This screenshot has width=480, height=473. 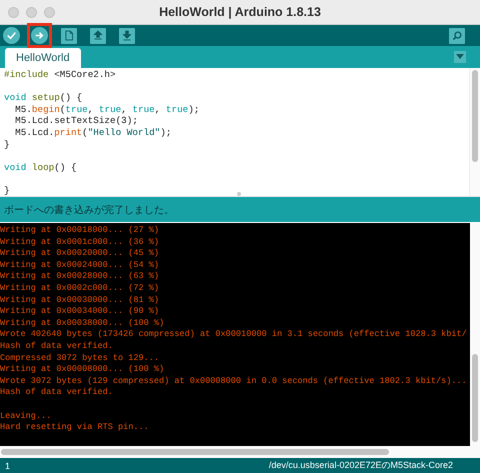 I want to click on console-line: Writing at 0x00038000... (100 %), so click(x=83, y=324).